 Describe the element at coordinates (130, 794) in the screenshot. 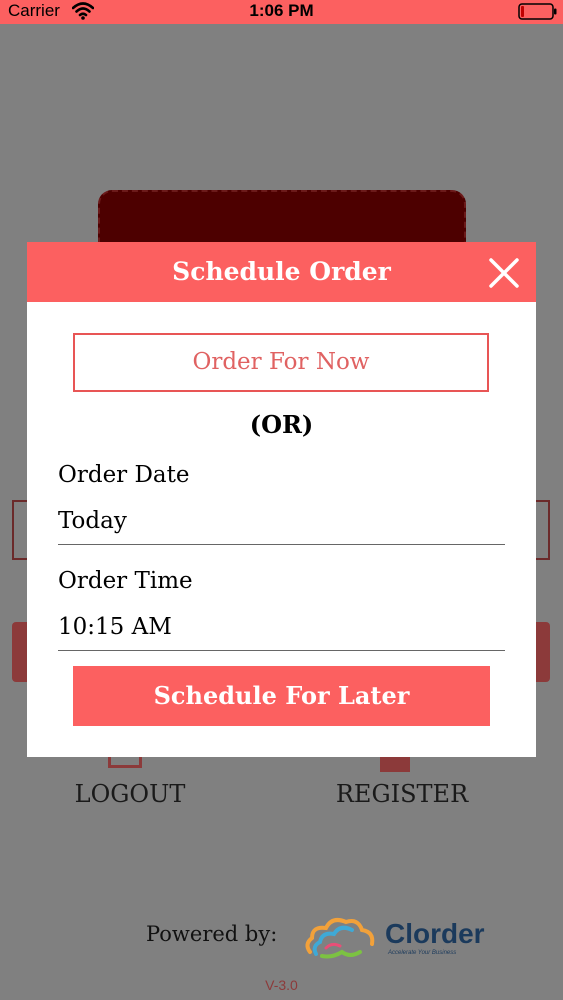

I see `logout-button: LOGOUT` at that location.